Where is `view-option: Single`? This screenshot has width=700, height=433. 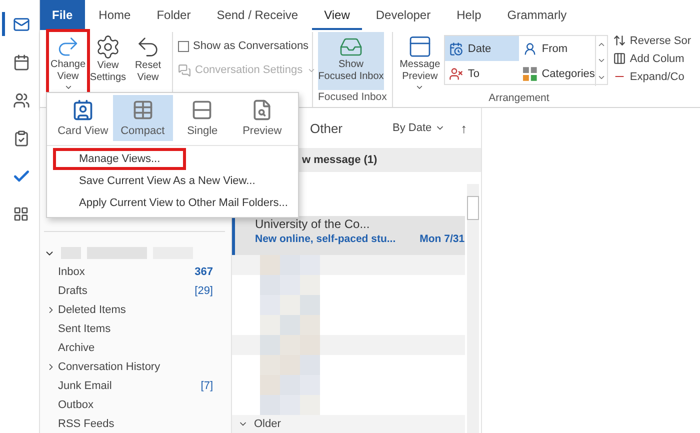
view-option: Single is located at coordinates (202, 118).